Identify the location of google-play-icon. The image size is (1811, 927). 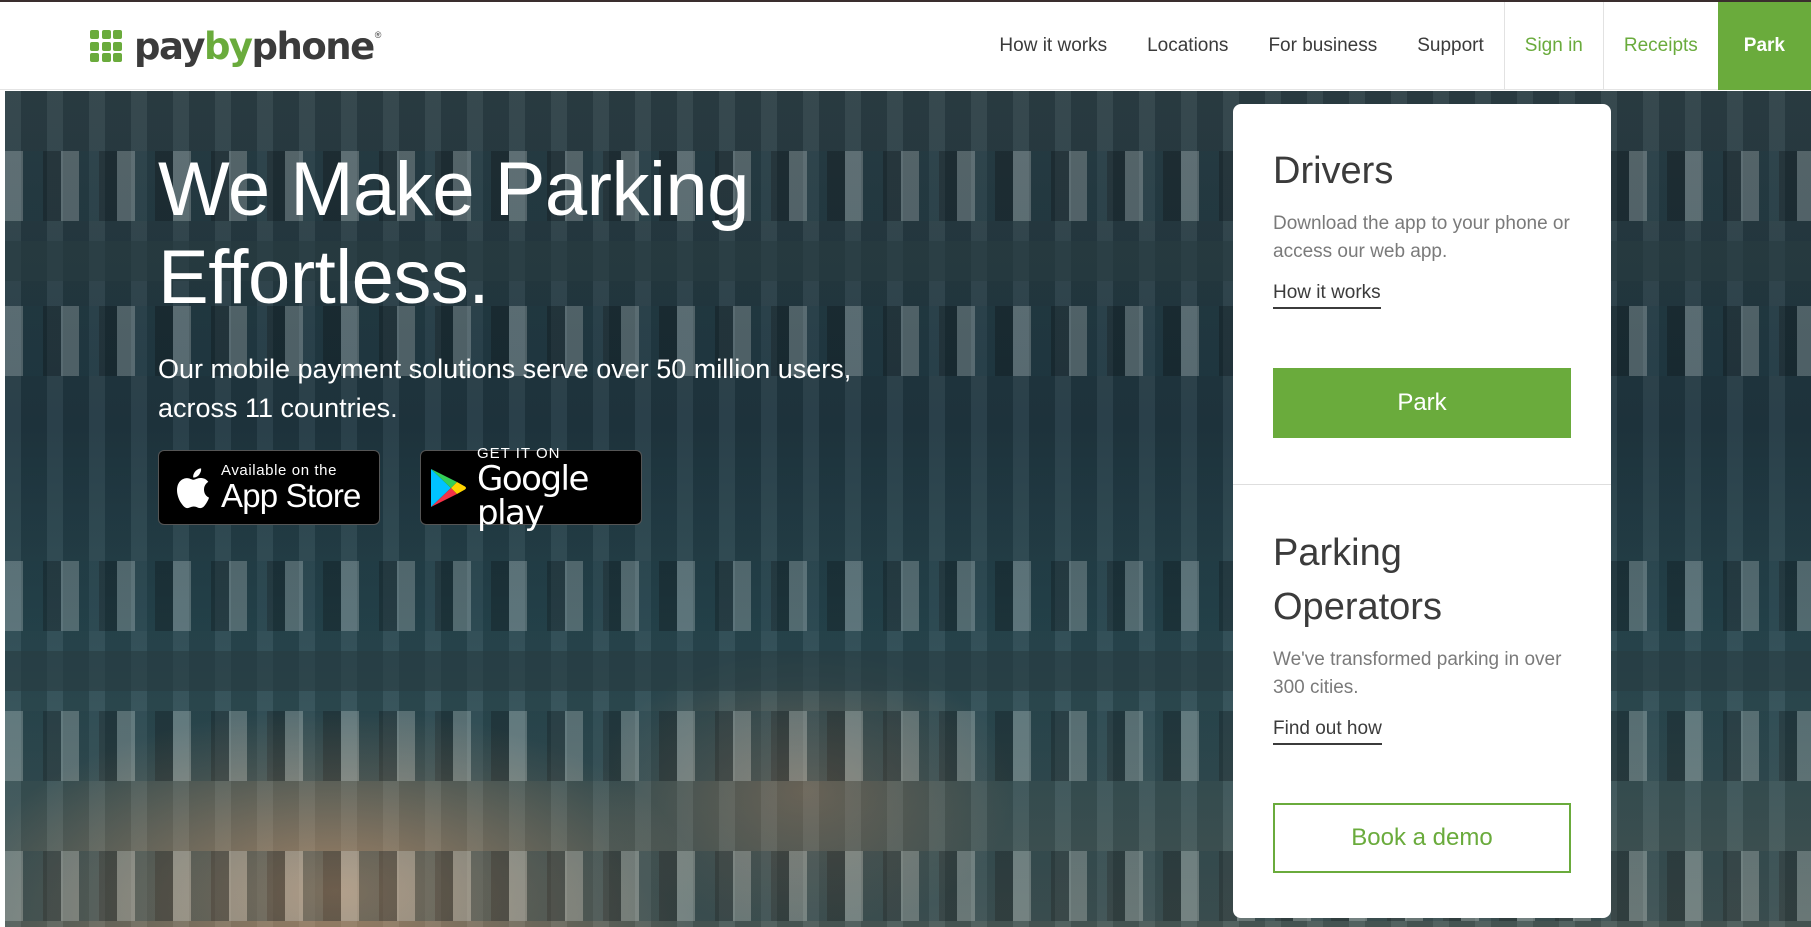
(448, 488).